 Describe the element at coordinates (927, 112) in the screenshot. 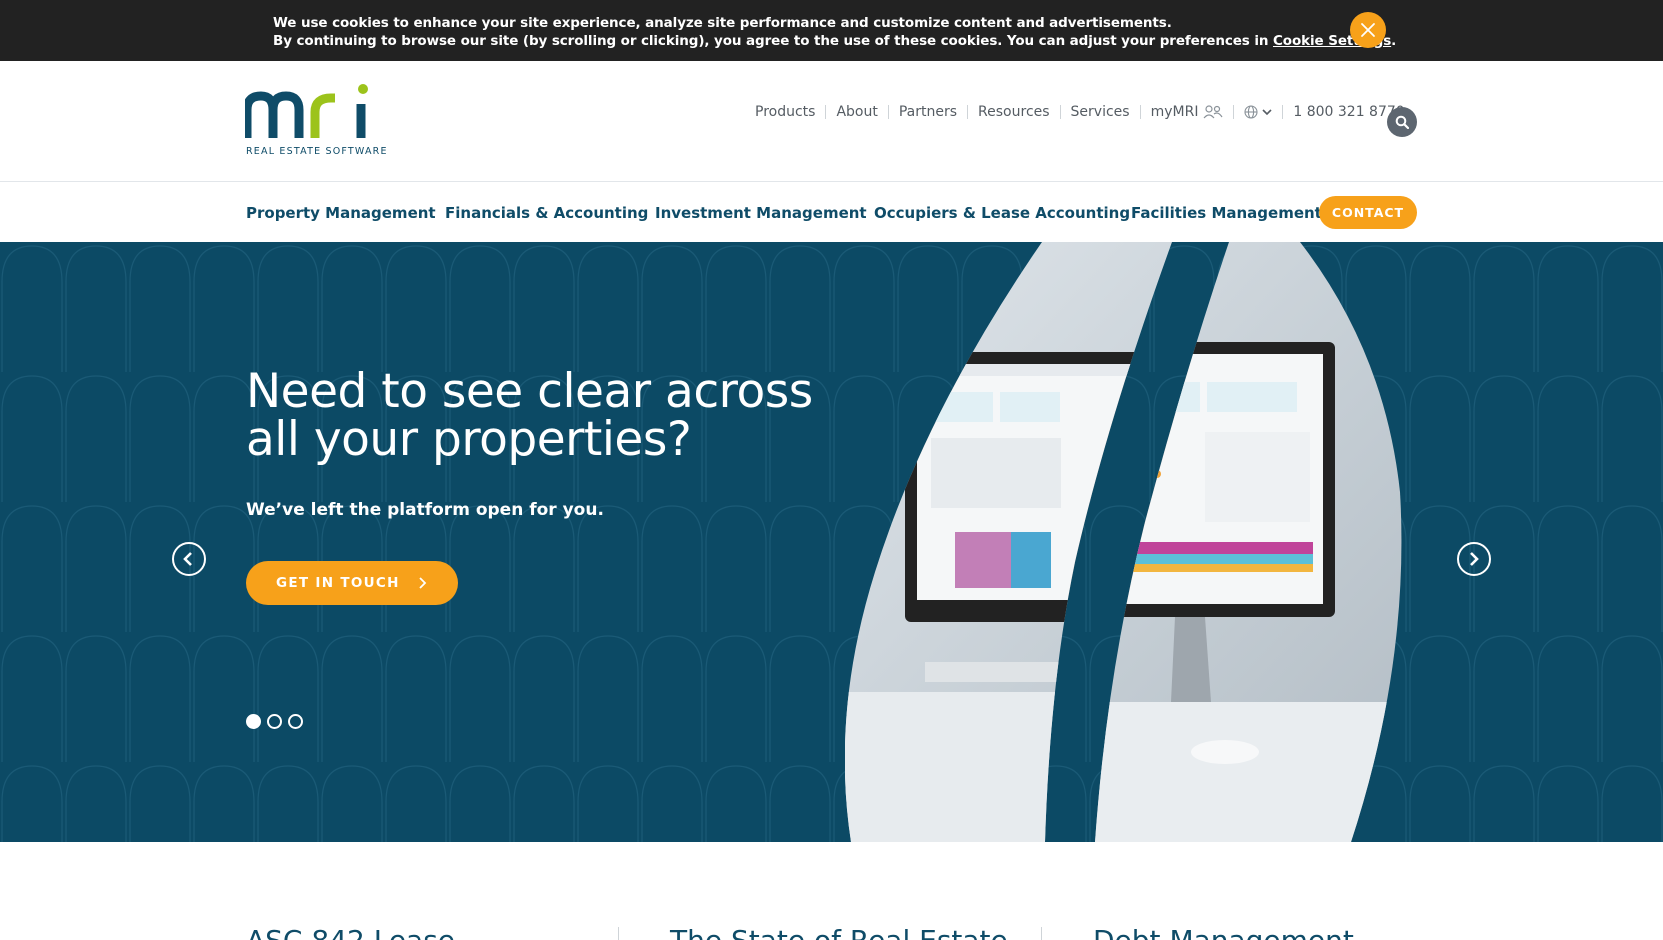

I see `util-partners: Partners` at that location.